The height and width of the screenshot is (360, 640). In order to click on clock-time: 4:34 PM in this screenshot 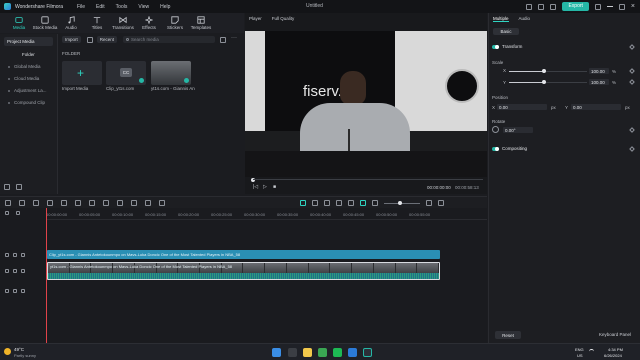, I will do `click(615, 349)`.